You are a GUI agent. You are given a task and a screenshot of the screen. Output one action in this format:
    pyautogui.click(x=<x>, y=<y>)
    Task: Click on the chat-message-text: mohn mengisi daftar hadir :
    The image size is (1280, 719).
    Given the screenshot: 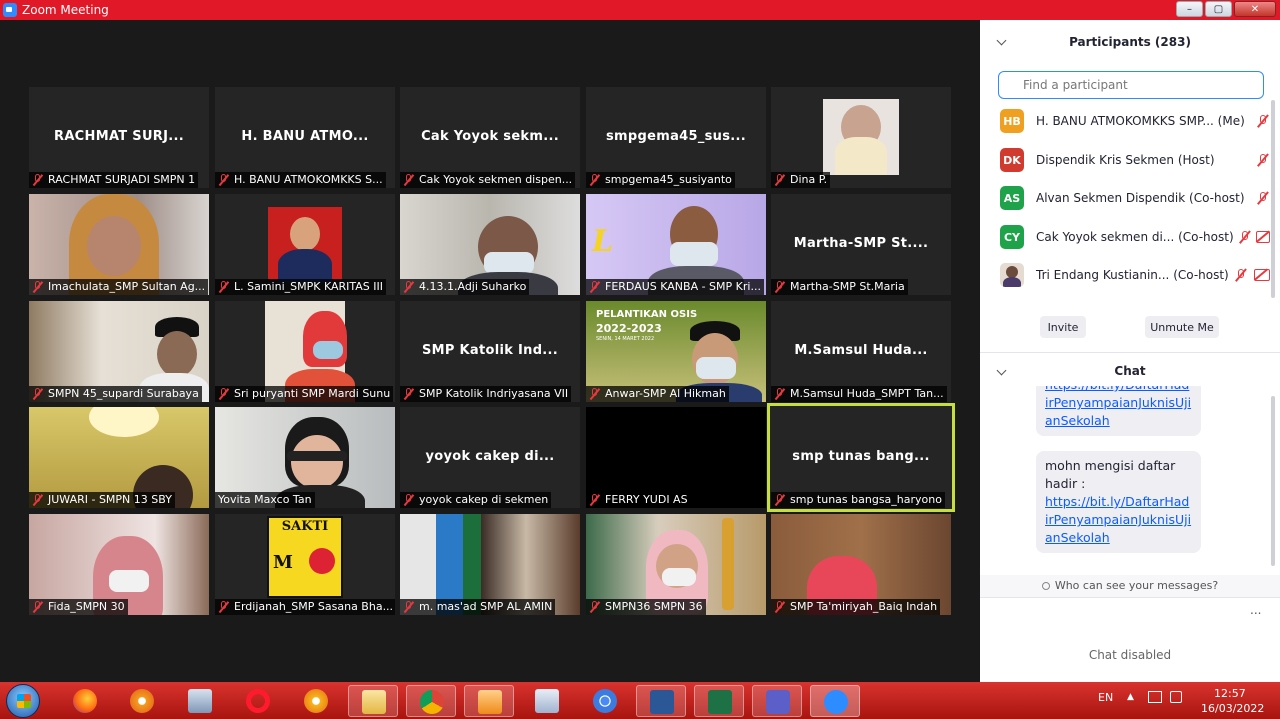 What is the action you would take?
    pyautogui.click(x=1110, y=474)
    